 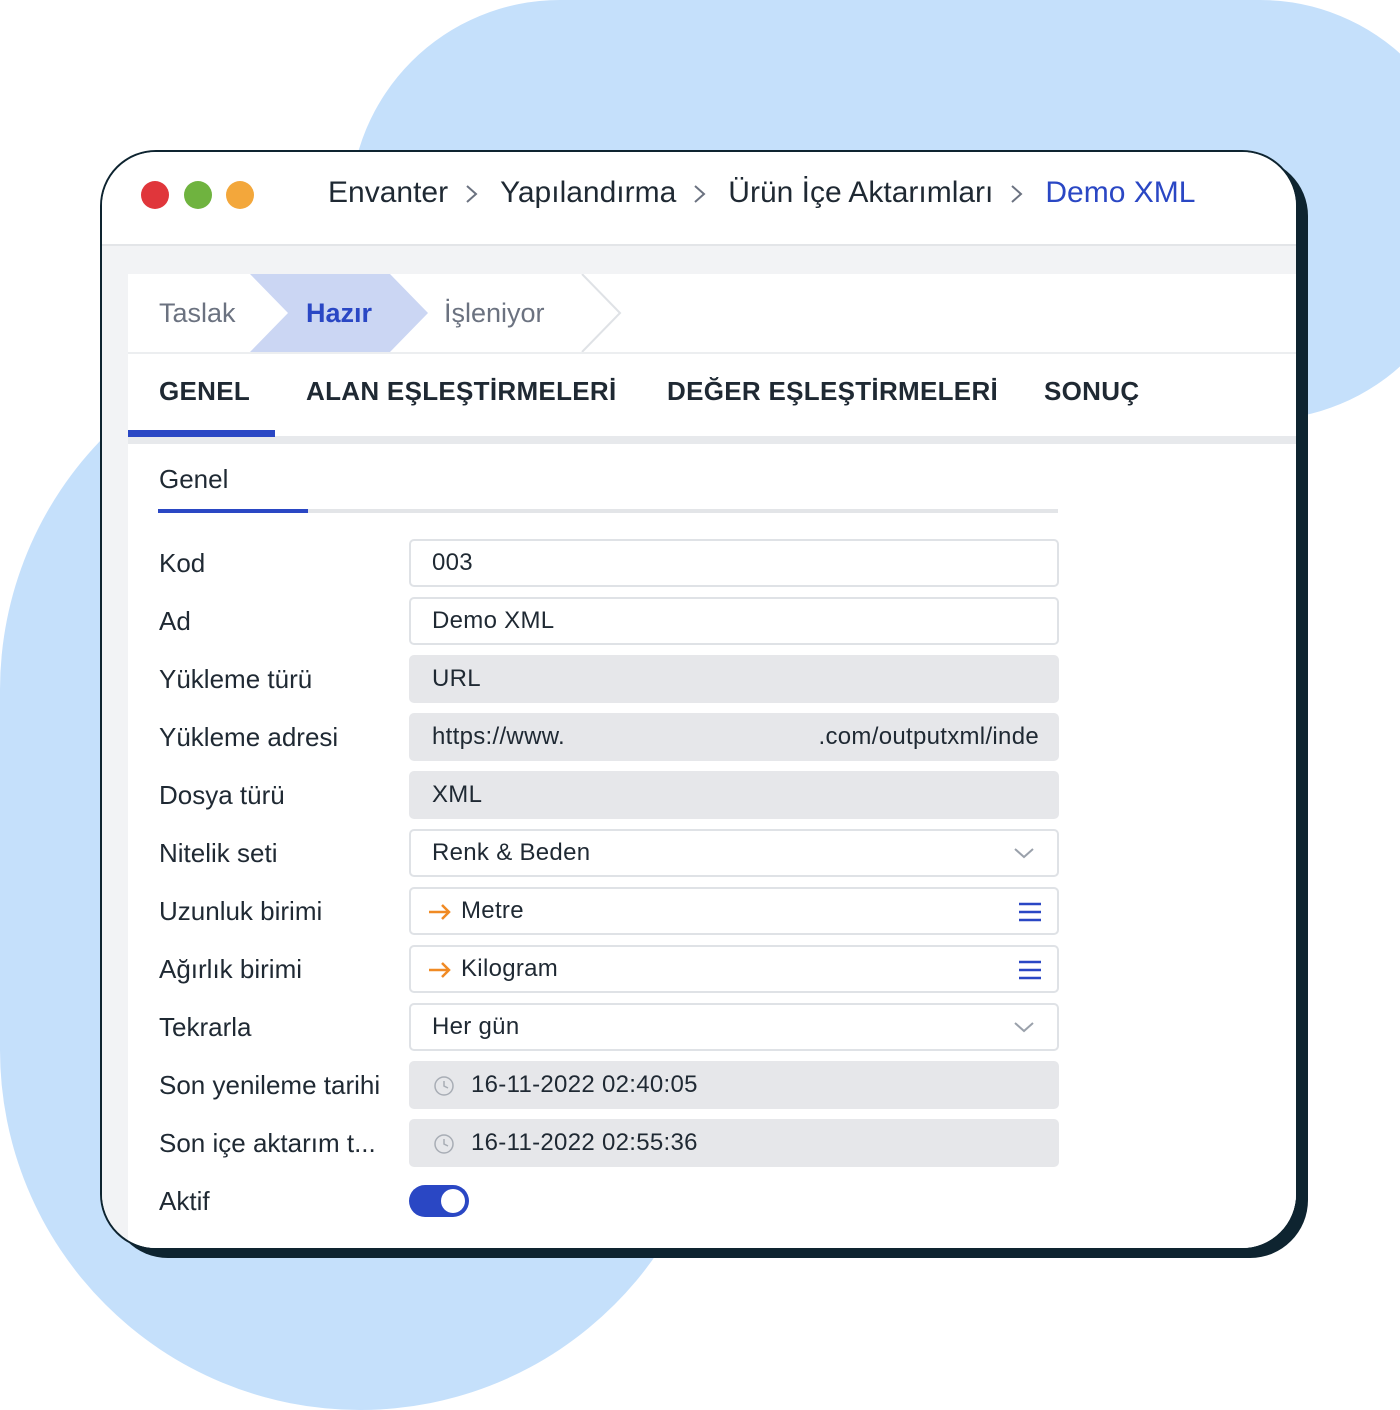 I want to click on label-dosya-turu: Dosya türü, so click(x=222, y=795).